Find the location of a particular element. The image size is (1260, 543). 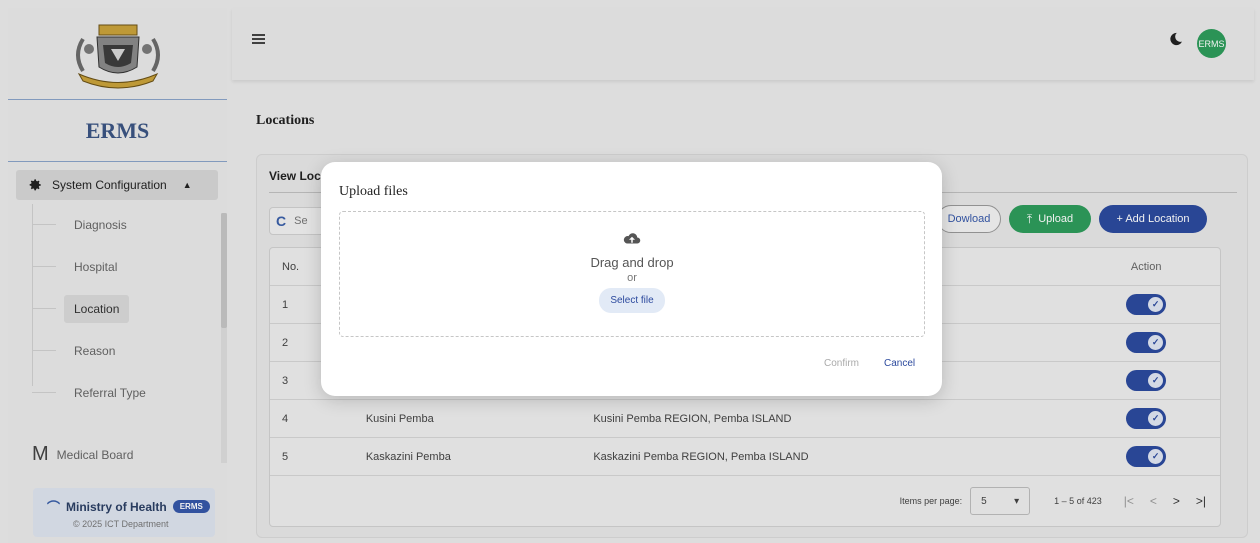

confirm-button: Confirm is located at coordinates (841, 363).